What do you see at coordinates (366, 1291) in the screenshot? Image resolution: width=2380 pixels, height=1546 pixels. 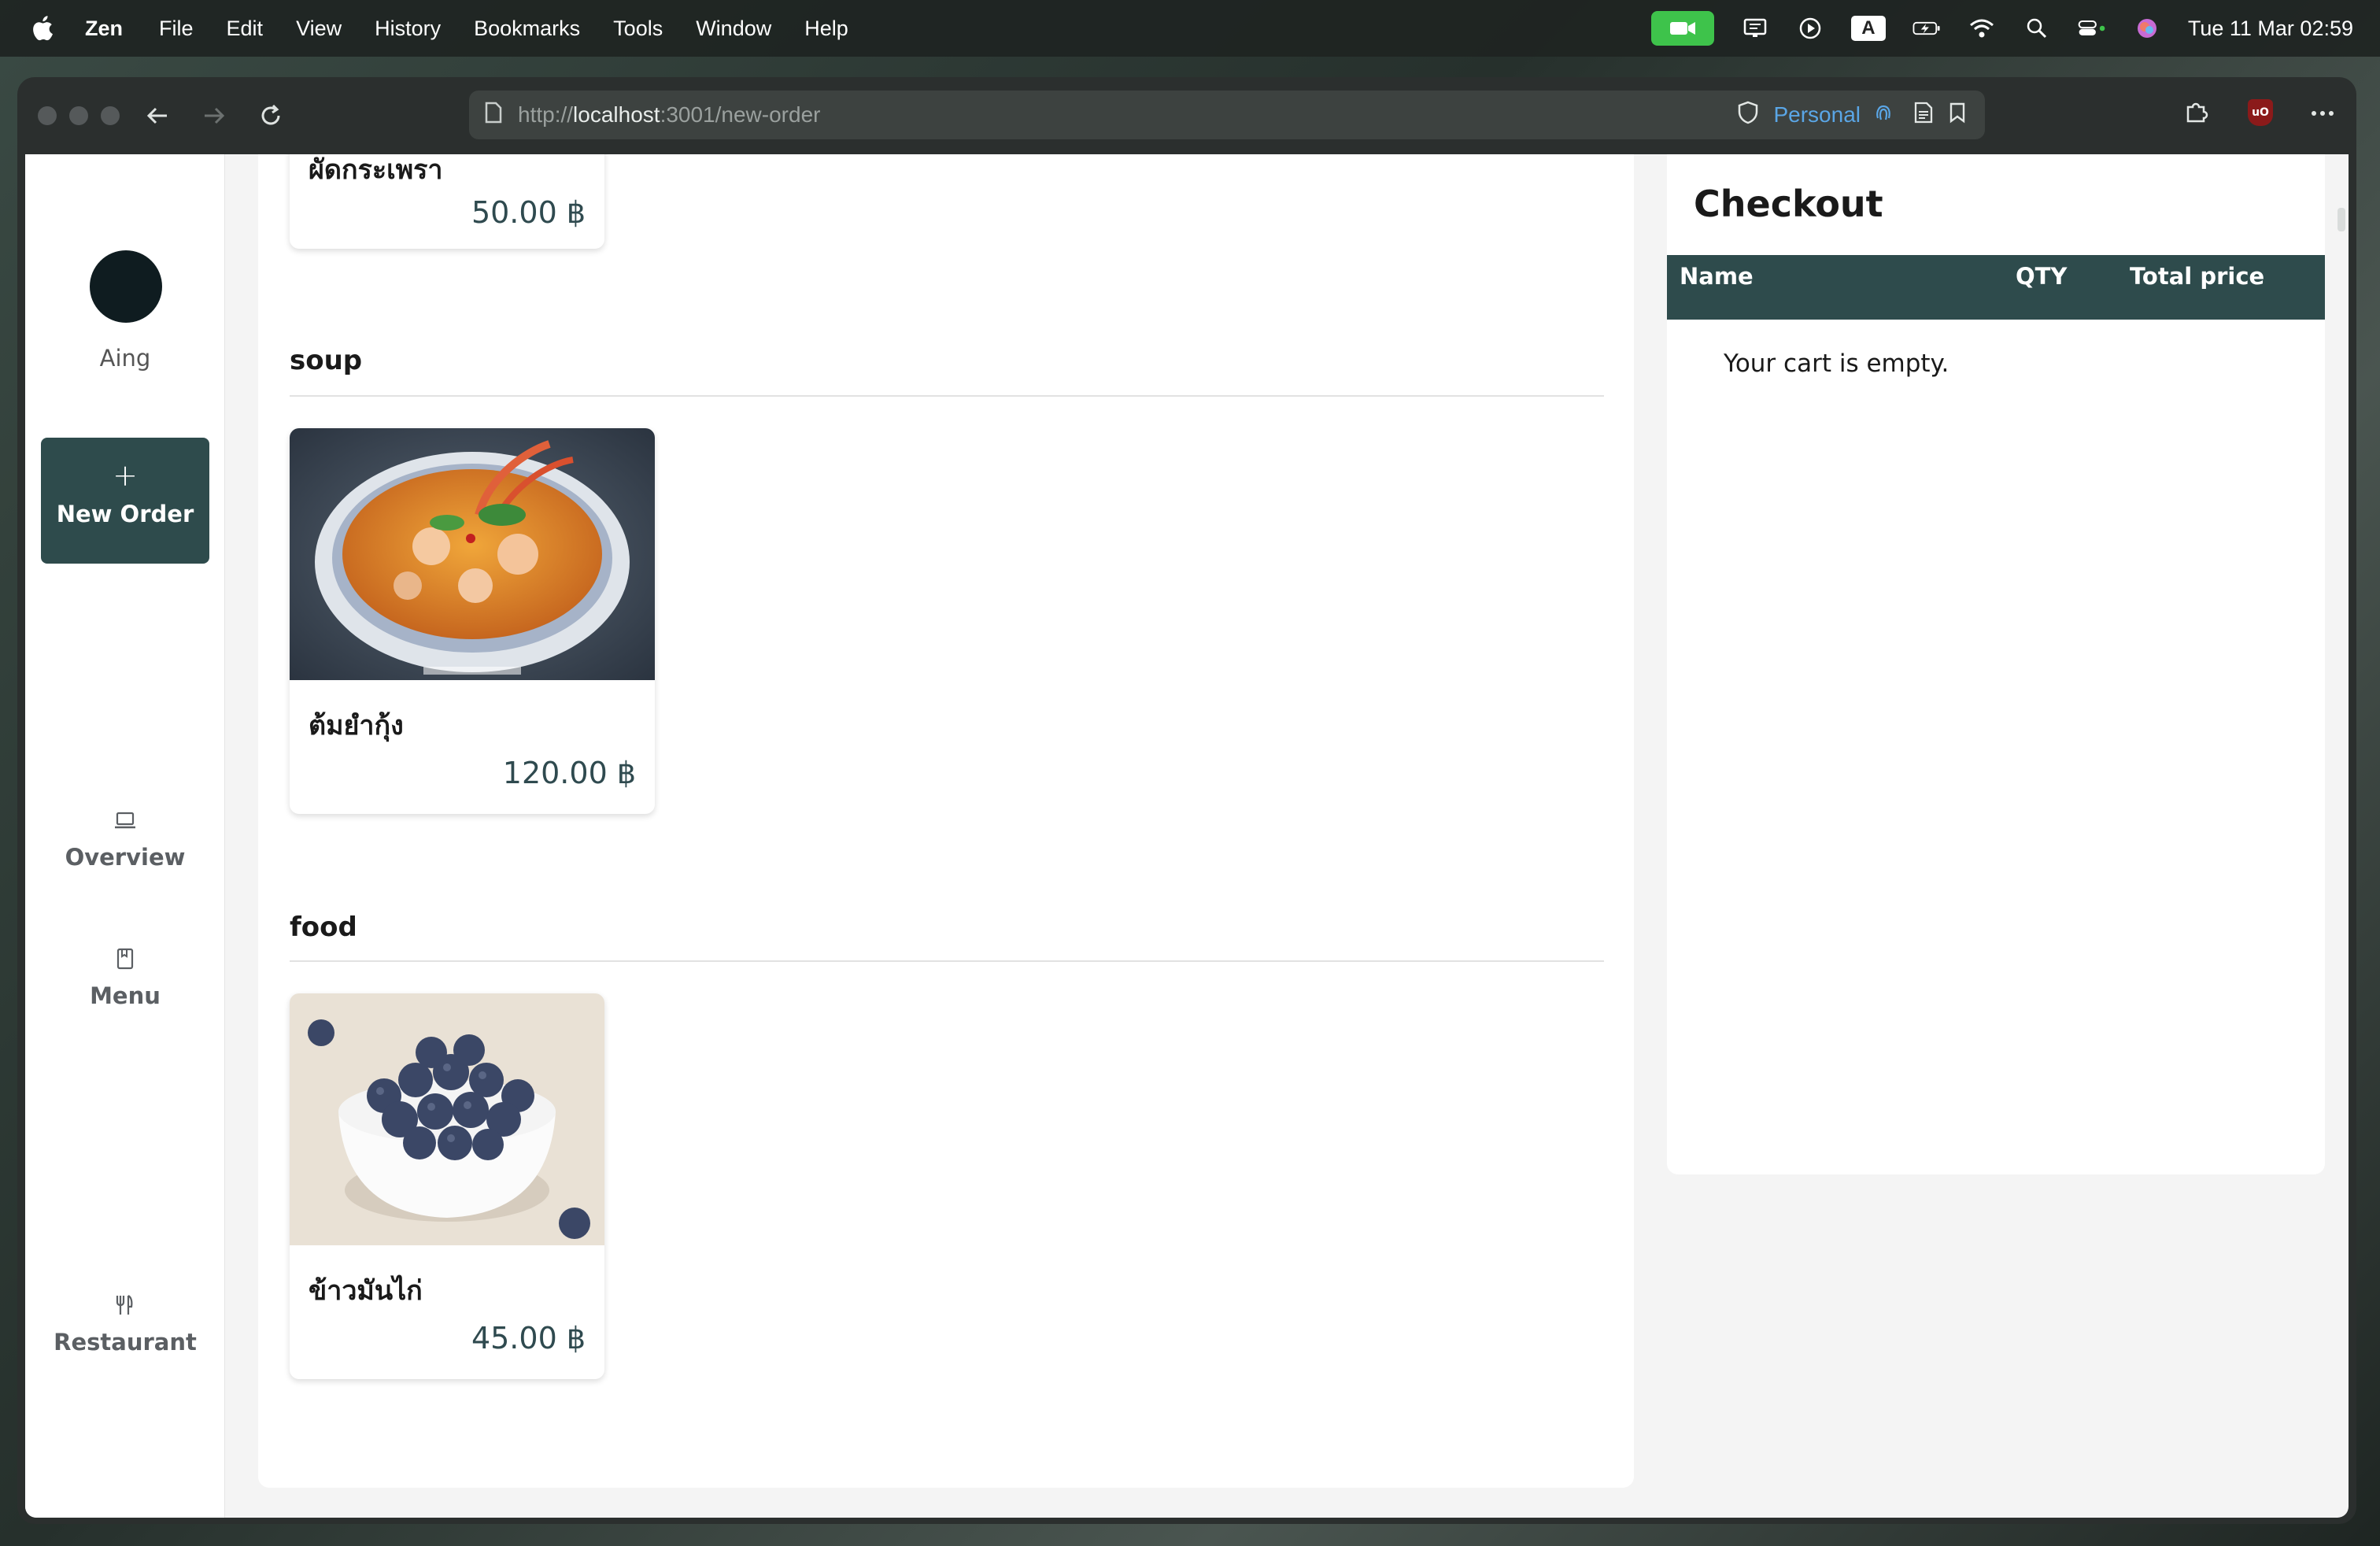 I see `menu-item-name: ข้าวมันไก่` at bounding box center [366, 1291].